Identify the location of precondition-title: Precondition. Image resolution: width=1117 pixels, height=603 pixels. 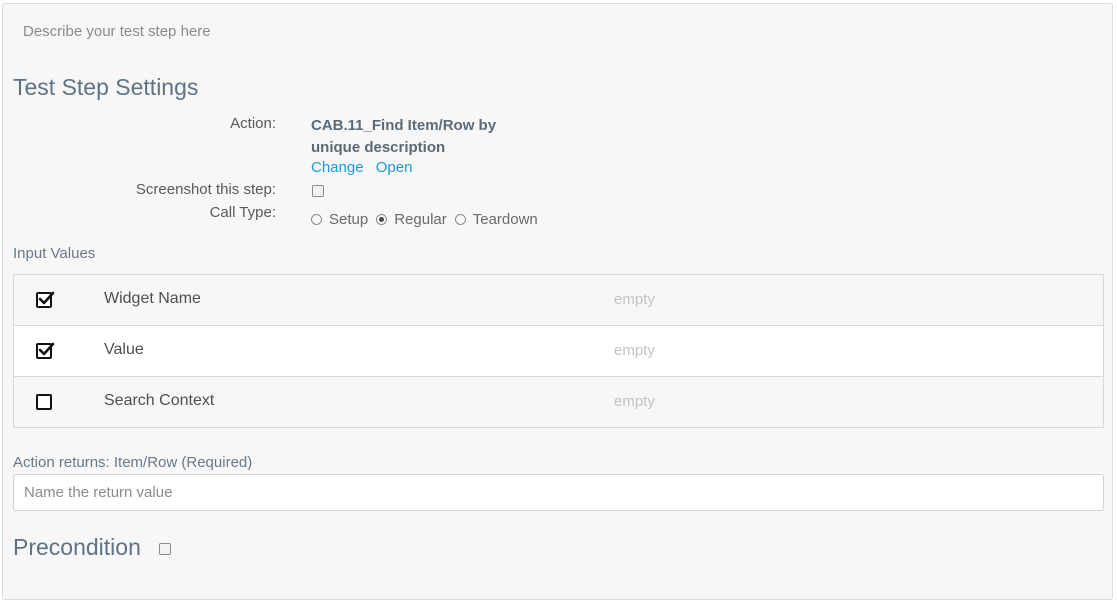
(77, 547).